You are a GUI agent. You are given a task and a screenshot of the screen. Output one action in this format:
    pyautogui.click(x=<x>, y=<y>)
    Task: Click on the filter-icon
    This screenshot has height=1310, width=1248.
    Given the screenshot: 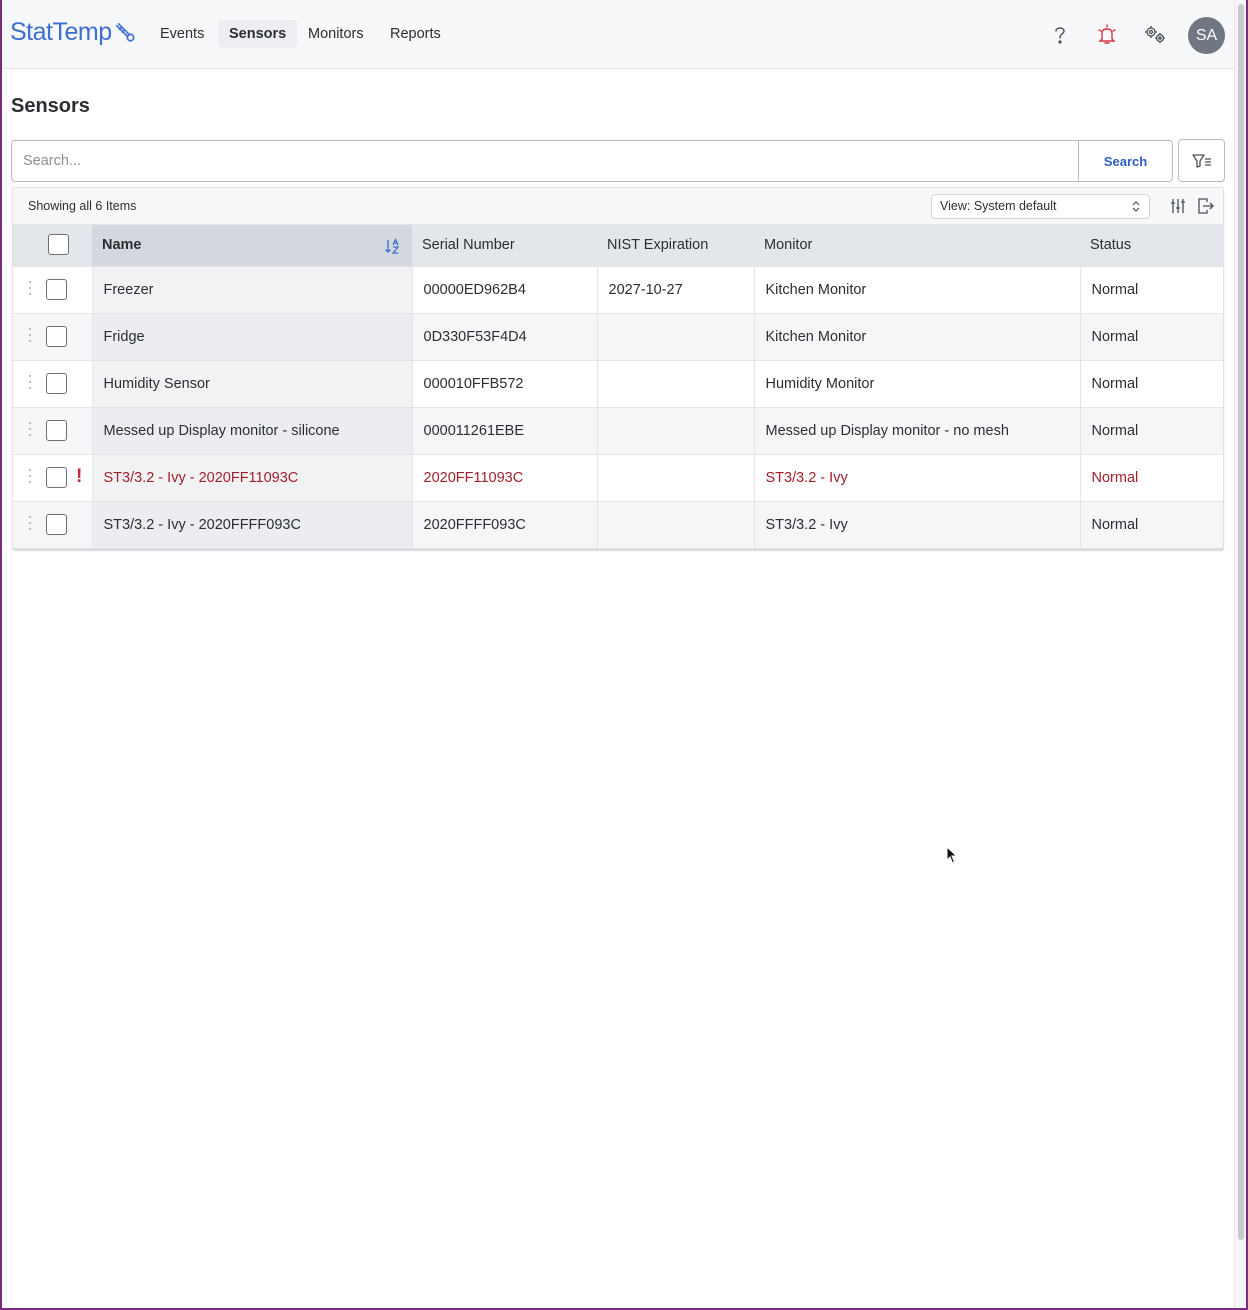 What is the action you would take?
    pyautogui.click(x=1201, y=160)
    